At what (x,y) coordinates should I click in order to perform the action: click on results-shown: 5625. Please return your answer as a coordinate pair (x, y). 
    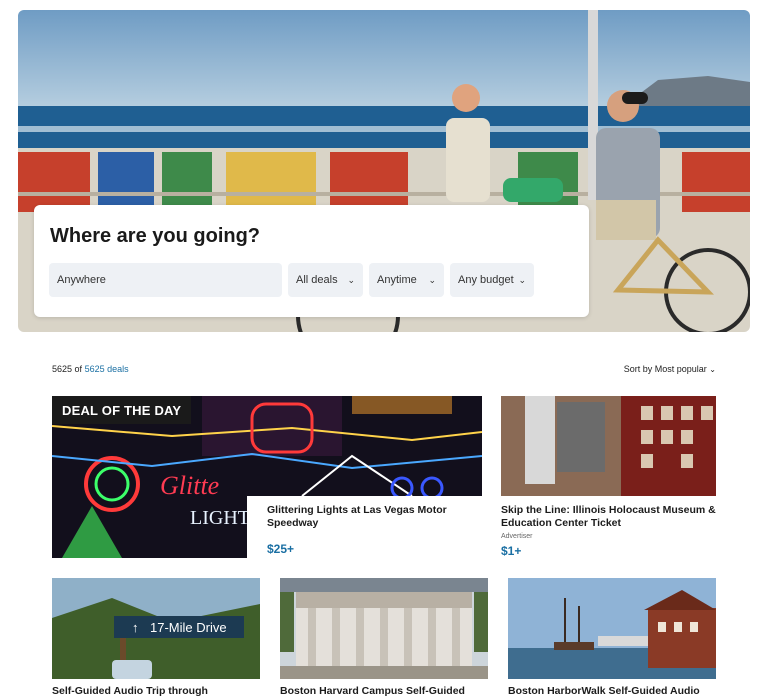
    Looking at the image, I should click on (62, 369).